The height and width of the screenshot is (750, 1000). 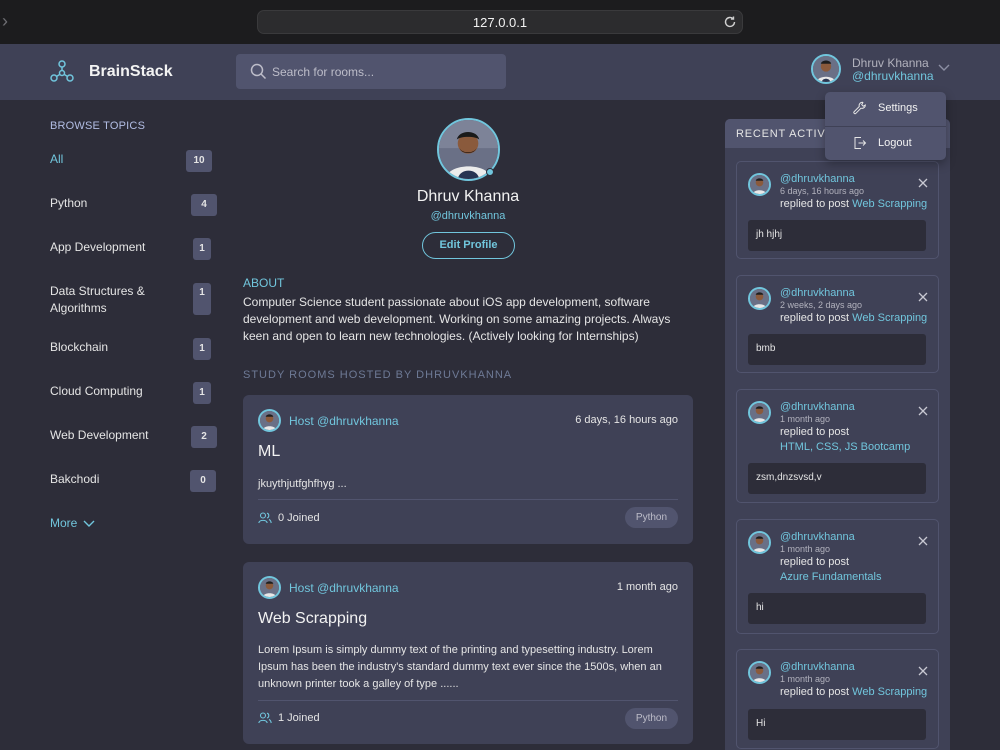 I want to click on edit-profile-button: Edit Profile, so click(x=468, y=245).